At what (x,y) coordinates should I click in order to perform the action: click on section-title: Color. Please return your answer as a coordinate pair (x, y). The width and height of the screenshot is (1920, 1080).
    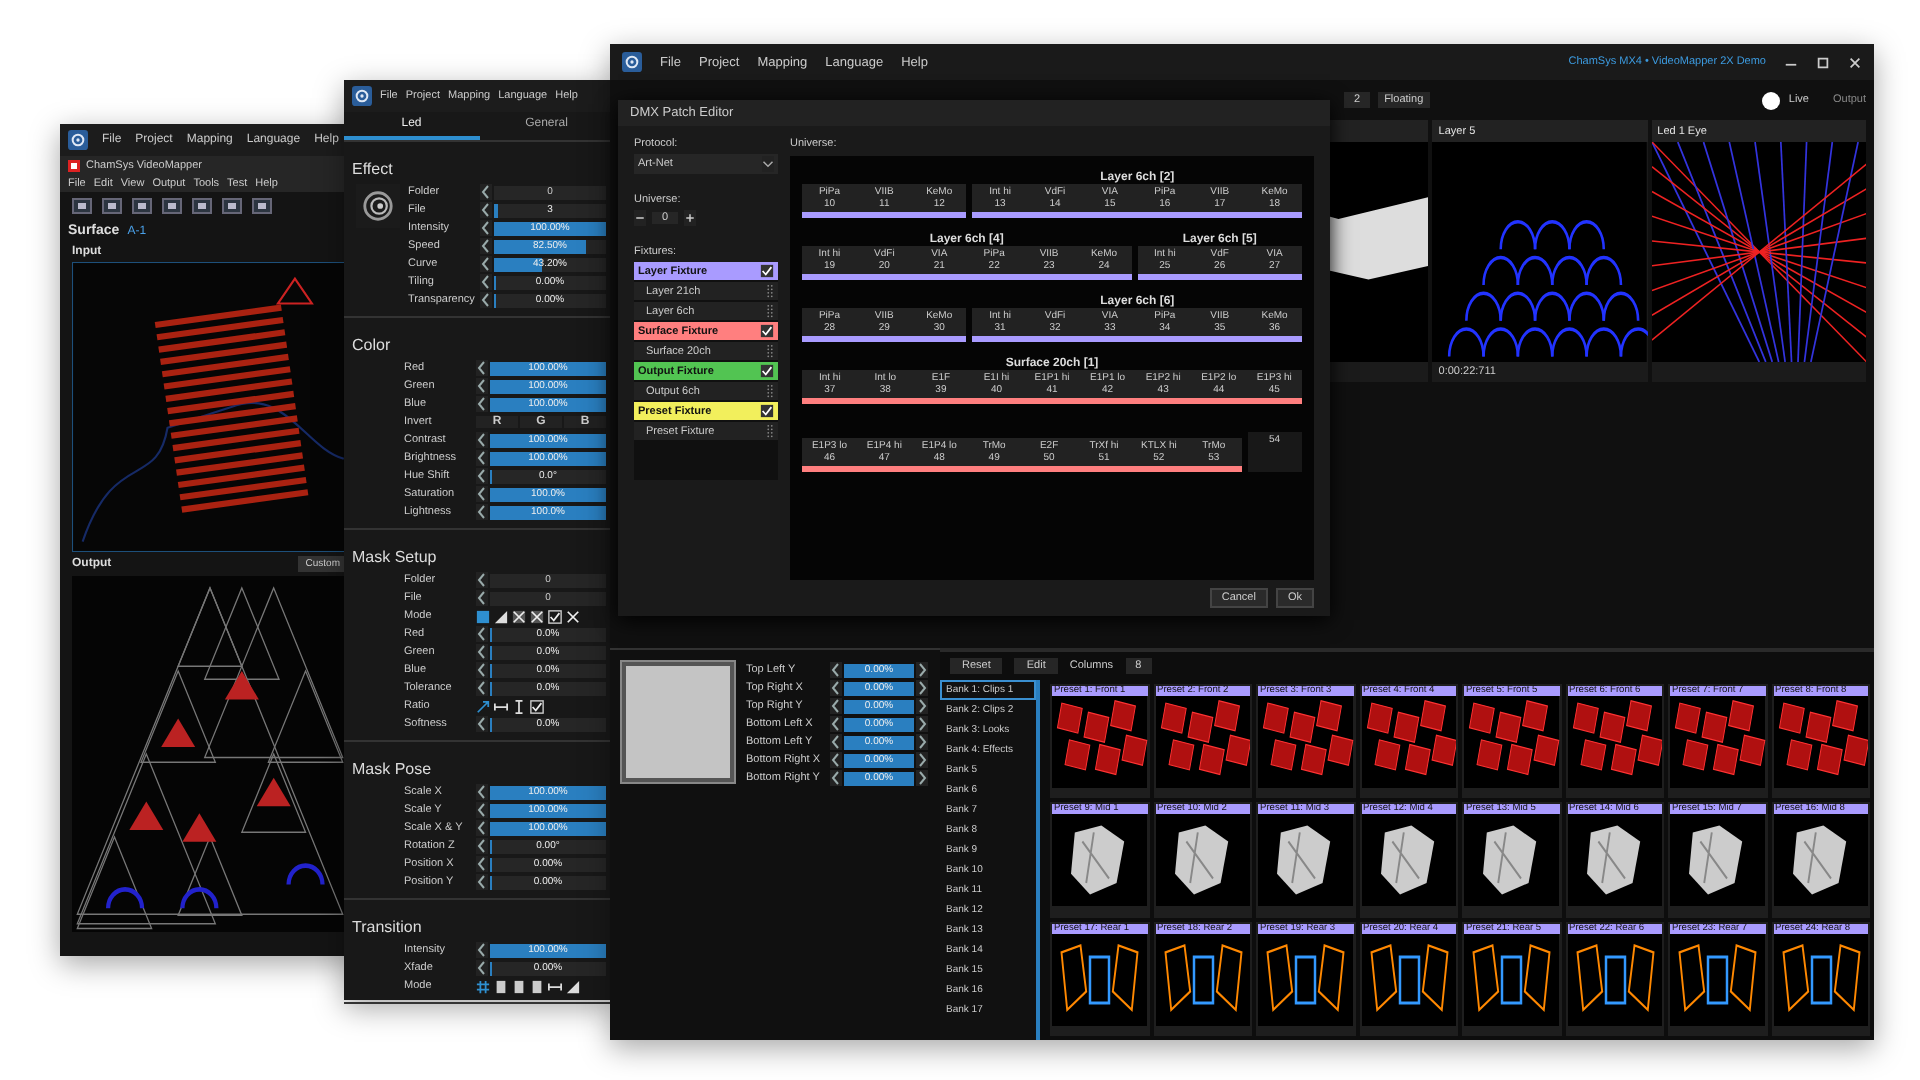
    Looking at the image, I should click on (371, 345).